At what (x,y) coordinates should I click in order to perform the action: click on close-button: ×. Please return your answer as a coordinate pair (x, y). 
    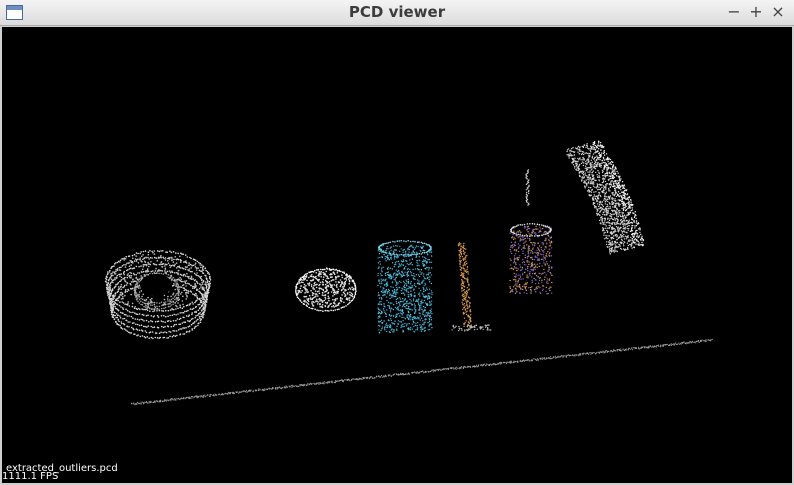
    Looking at the image, I should click on (778, 12).